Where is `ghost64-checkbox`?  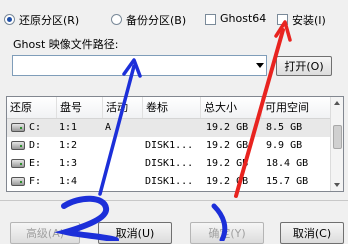
ghost64-checkbox is located at coordinates (210, 19).